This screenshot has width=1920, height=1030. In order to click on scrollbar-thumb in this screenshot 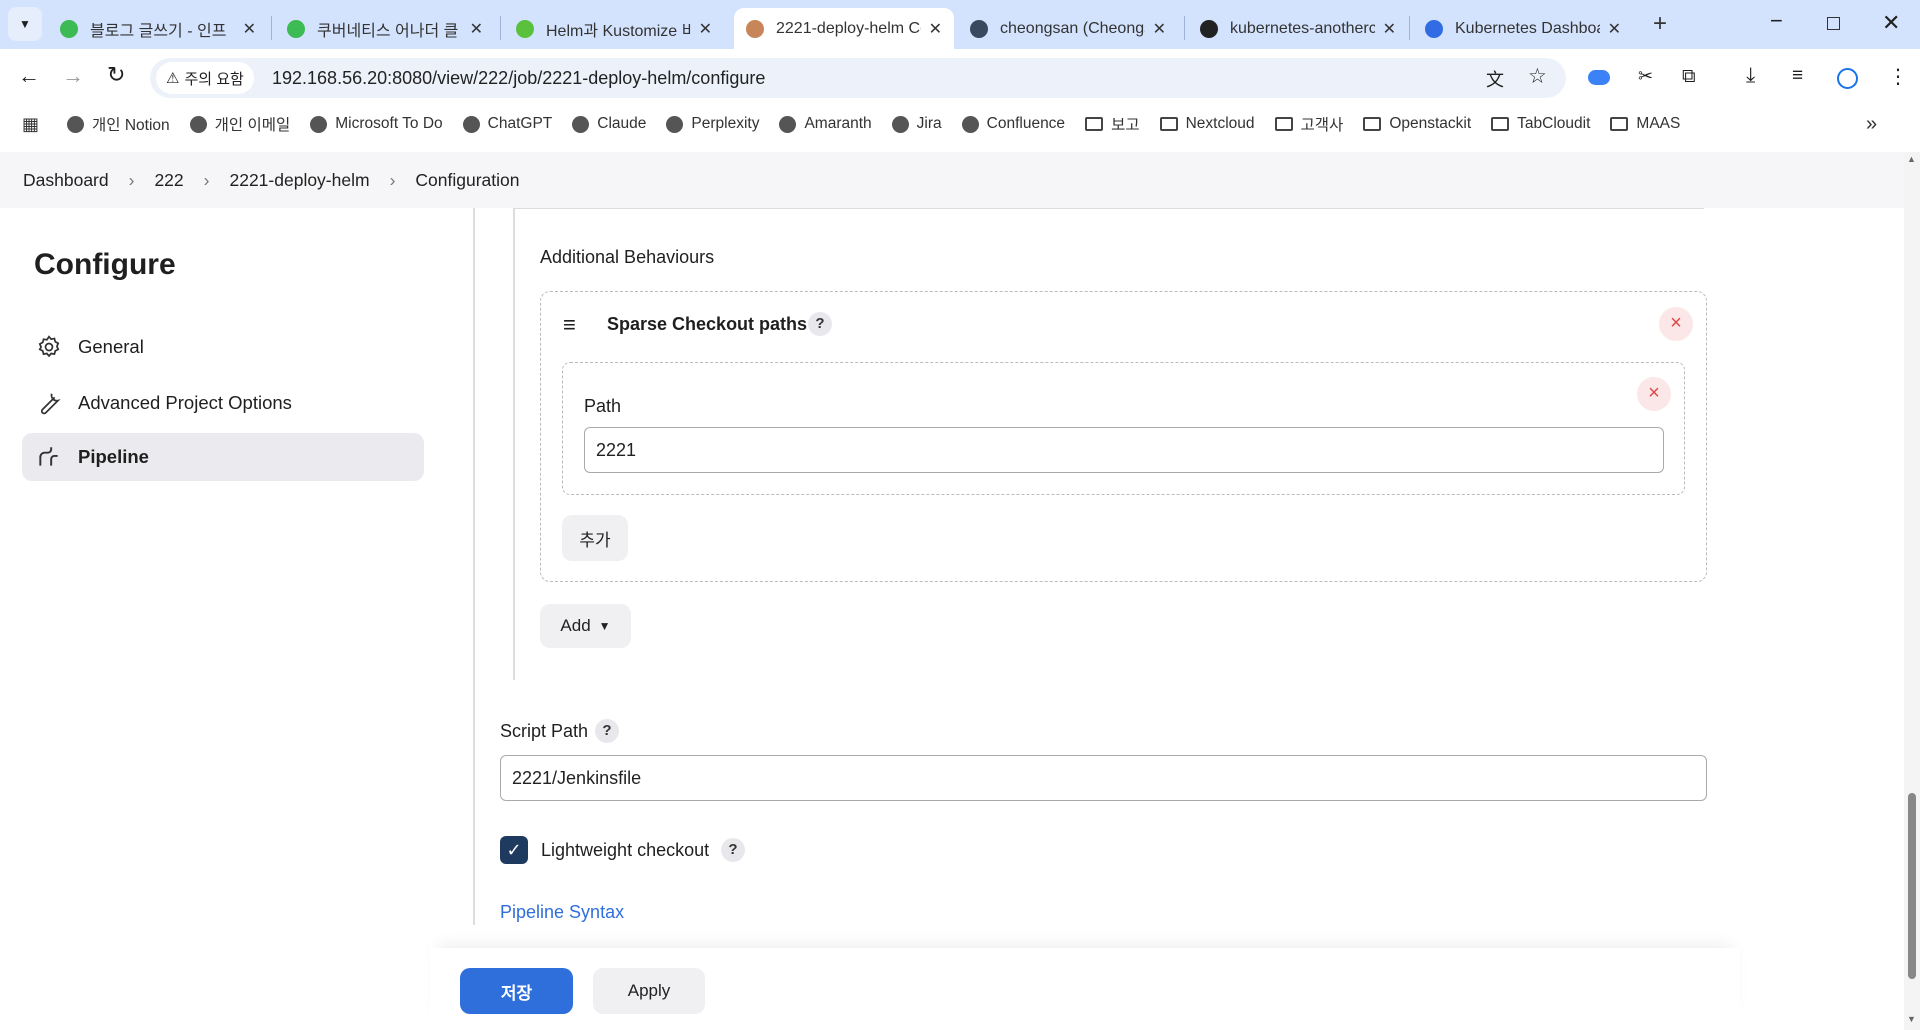, I will do `click(1912, 886)`.